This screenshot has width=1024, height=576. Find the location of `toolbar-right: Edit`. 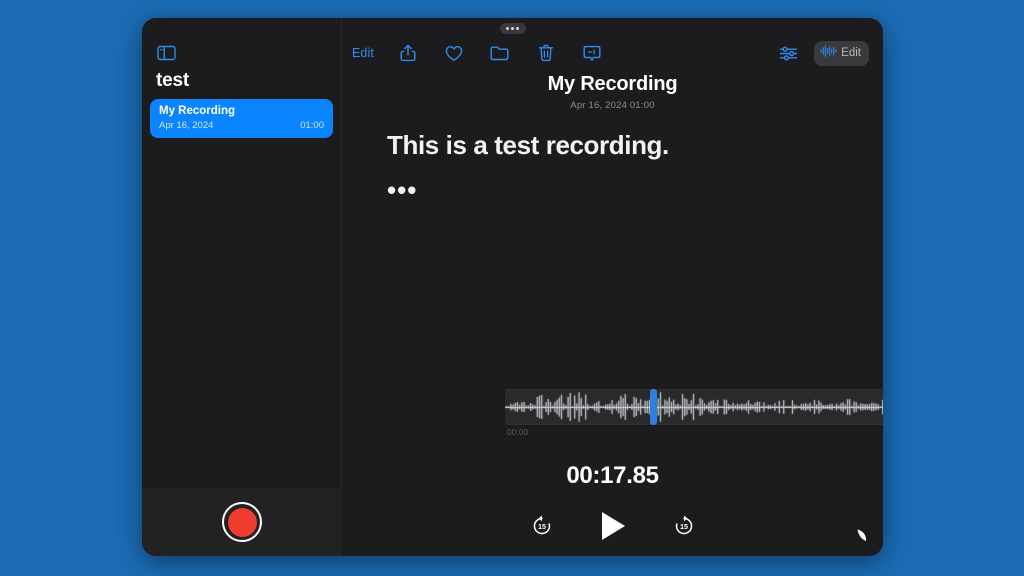

toolbar-right: Edit is located at coordinates (829, 53).